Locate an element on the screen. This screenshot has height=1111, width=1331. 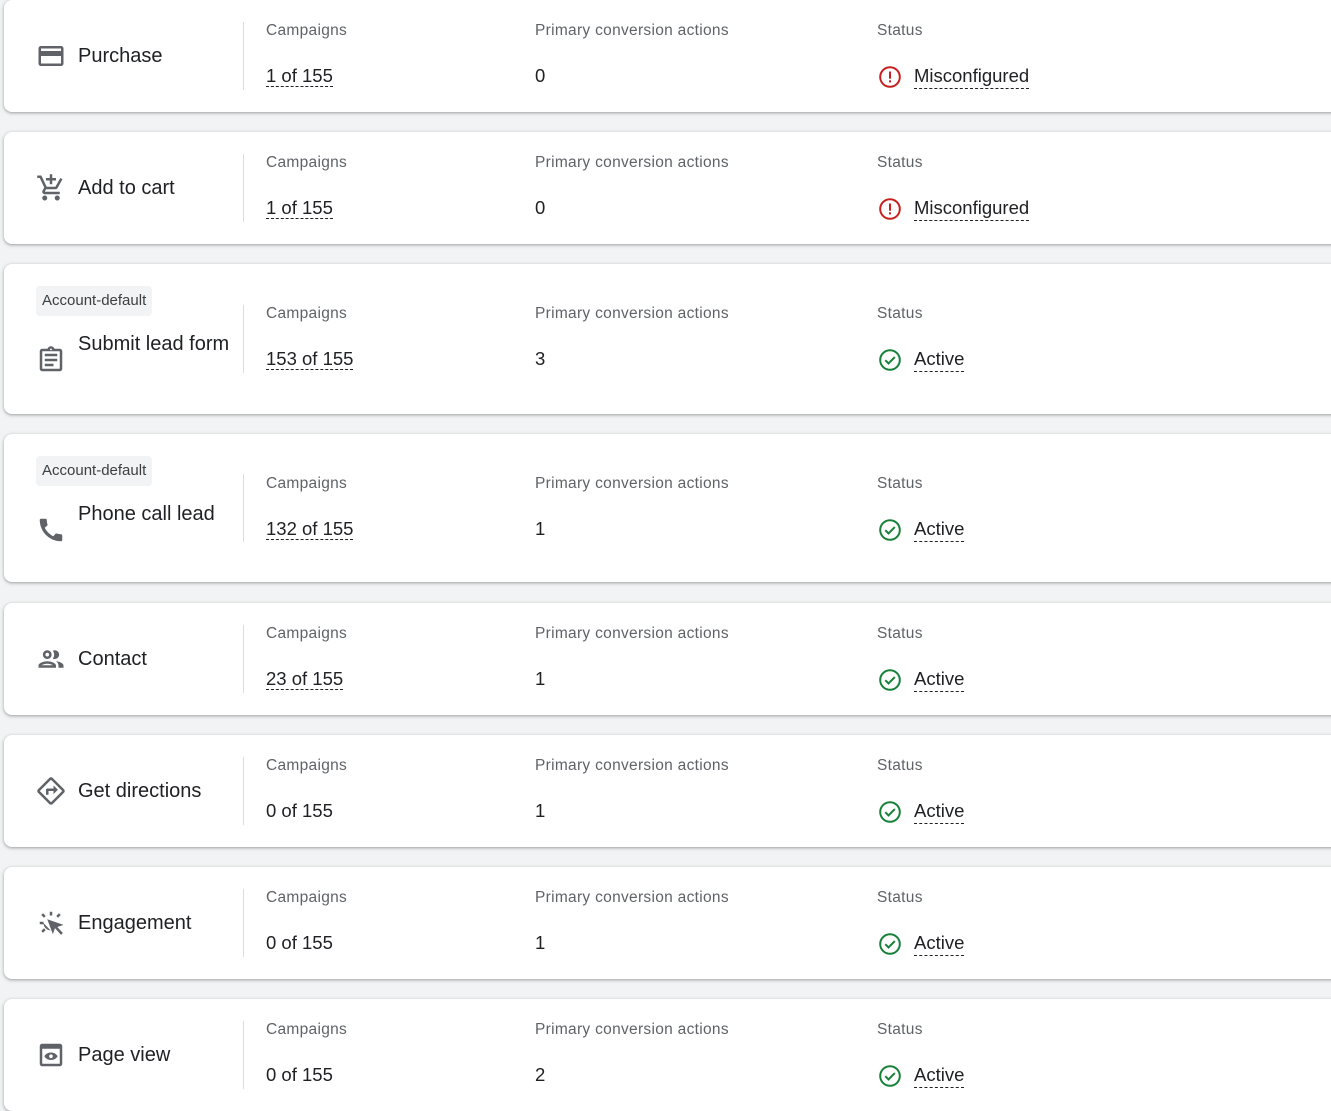
goal-name: Page view is located at coordinates (124, 1055).